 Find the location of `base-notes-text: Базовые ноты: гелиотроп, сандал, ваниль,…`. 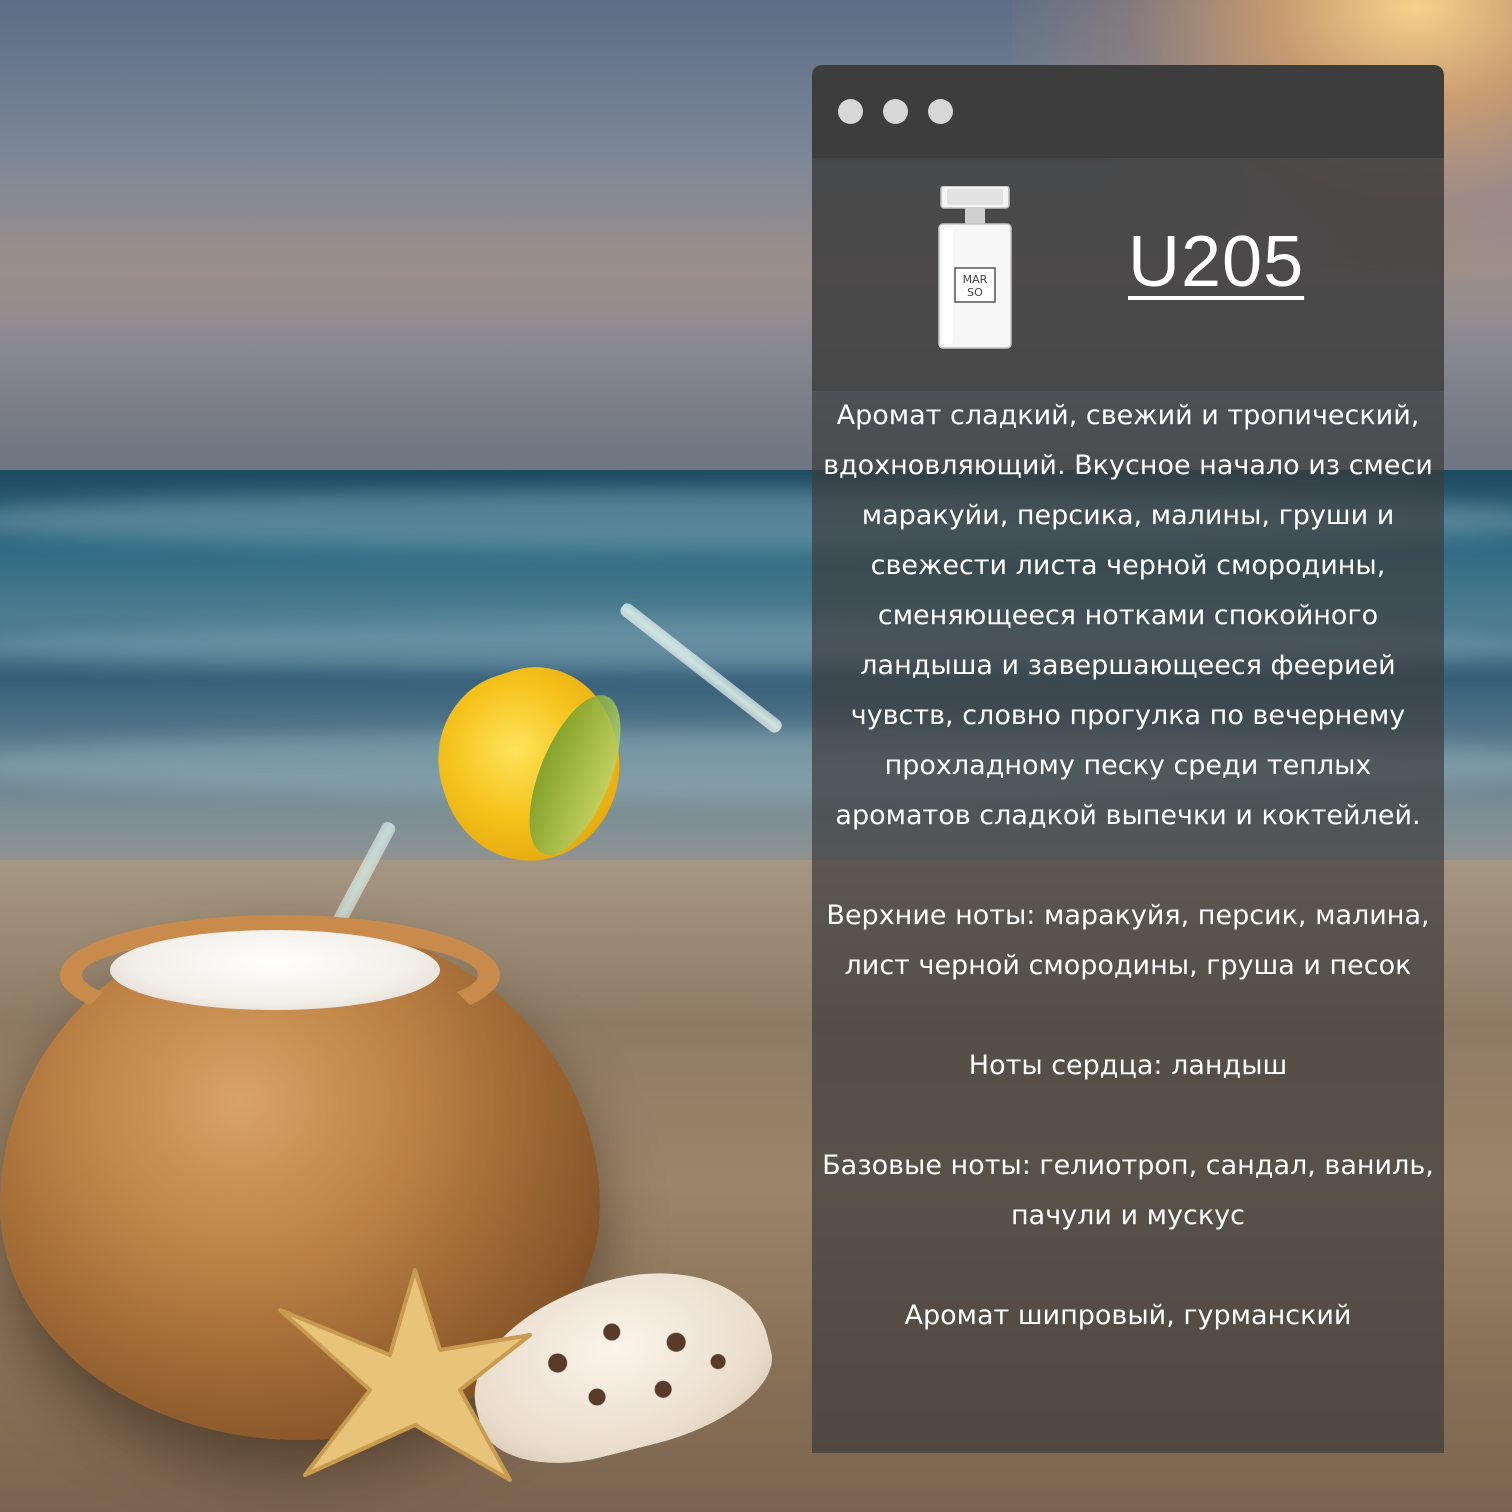

base-notes-text: Базовые ноты: гелиотроп, сандал, ваниль,… is located at coordinates (1128, 1190).